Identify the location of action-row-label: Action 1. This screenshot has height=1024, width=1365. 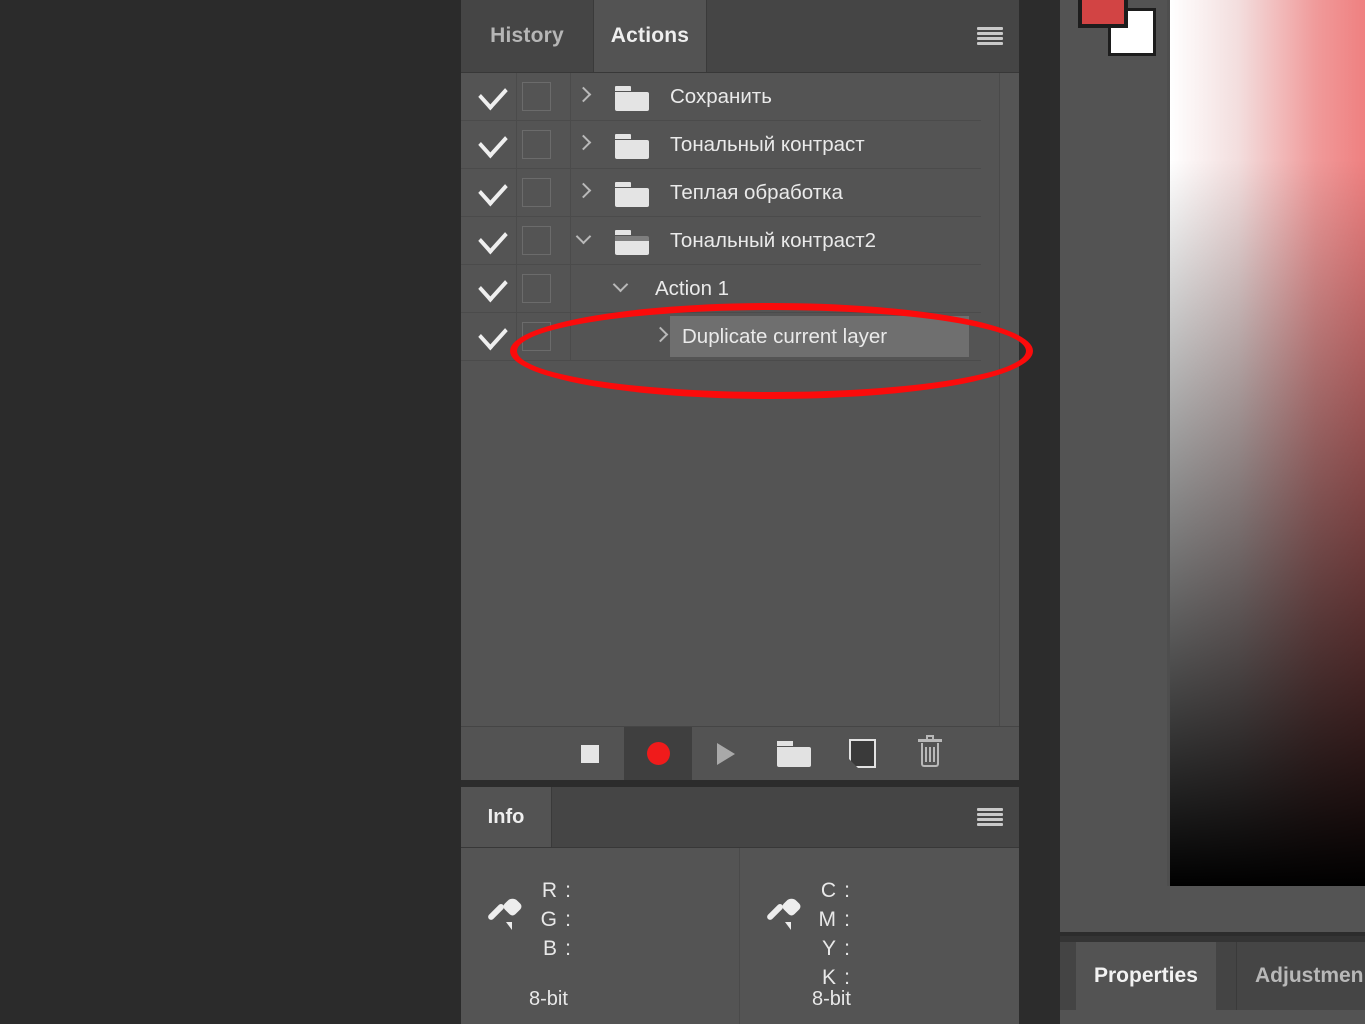
(692, 288).